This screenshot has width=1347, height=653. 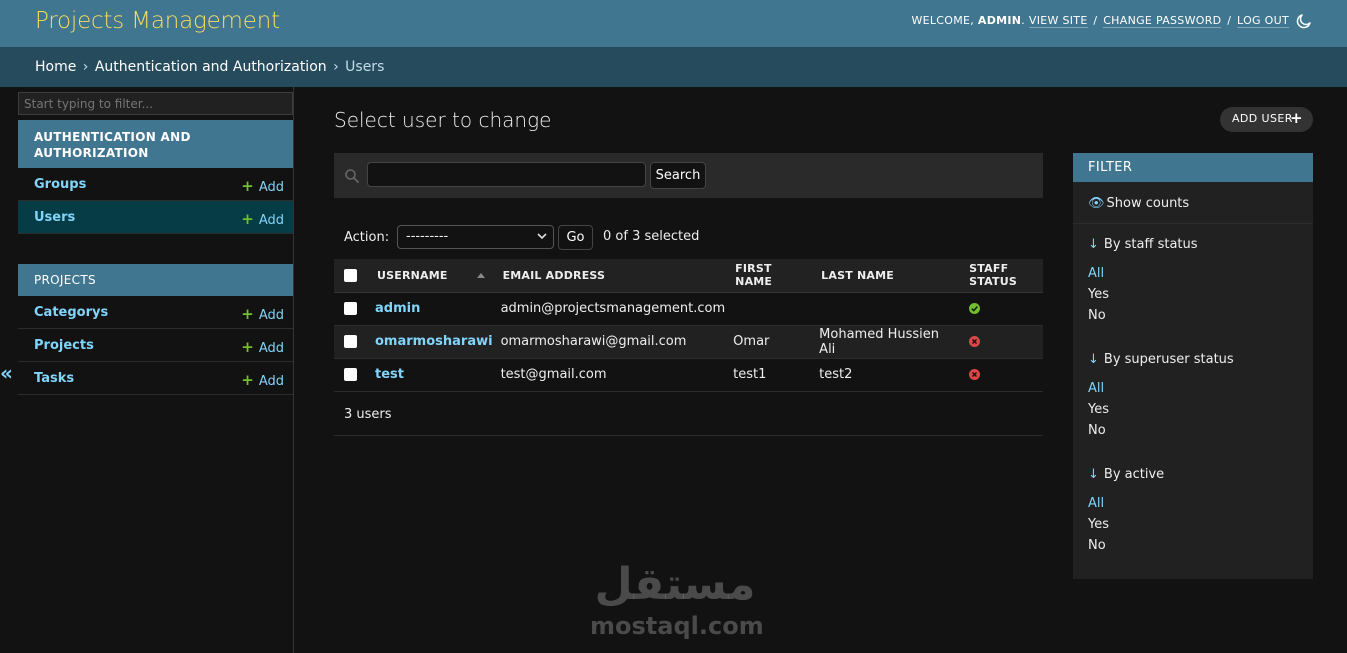 I want to click on add-user-button: ADD USER +, so click(x=1266, y=119).